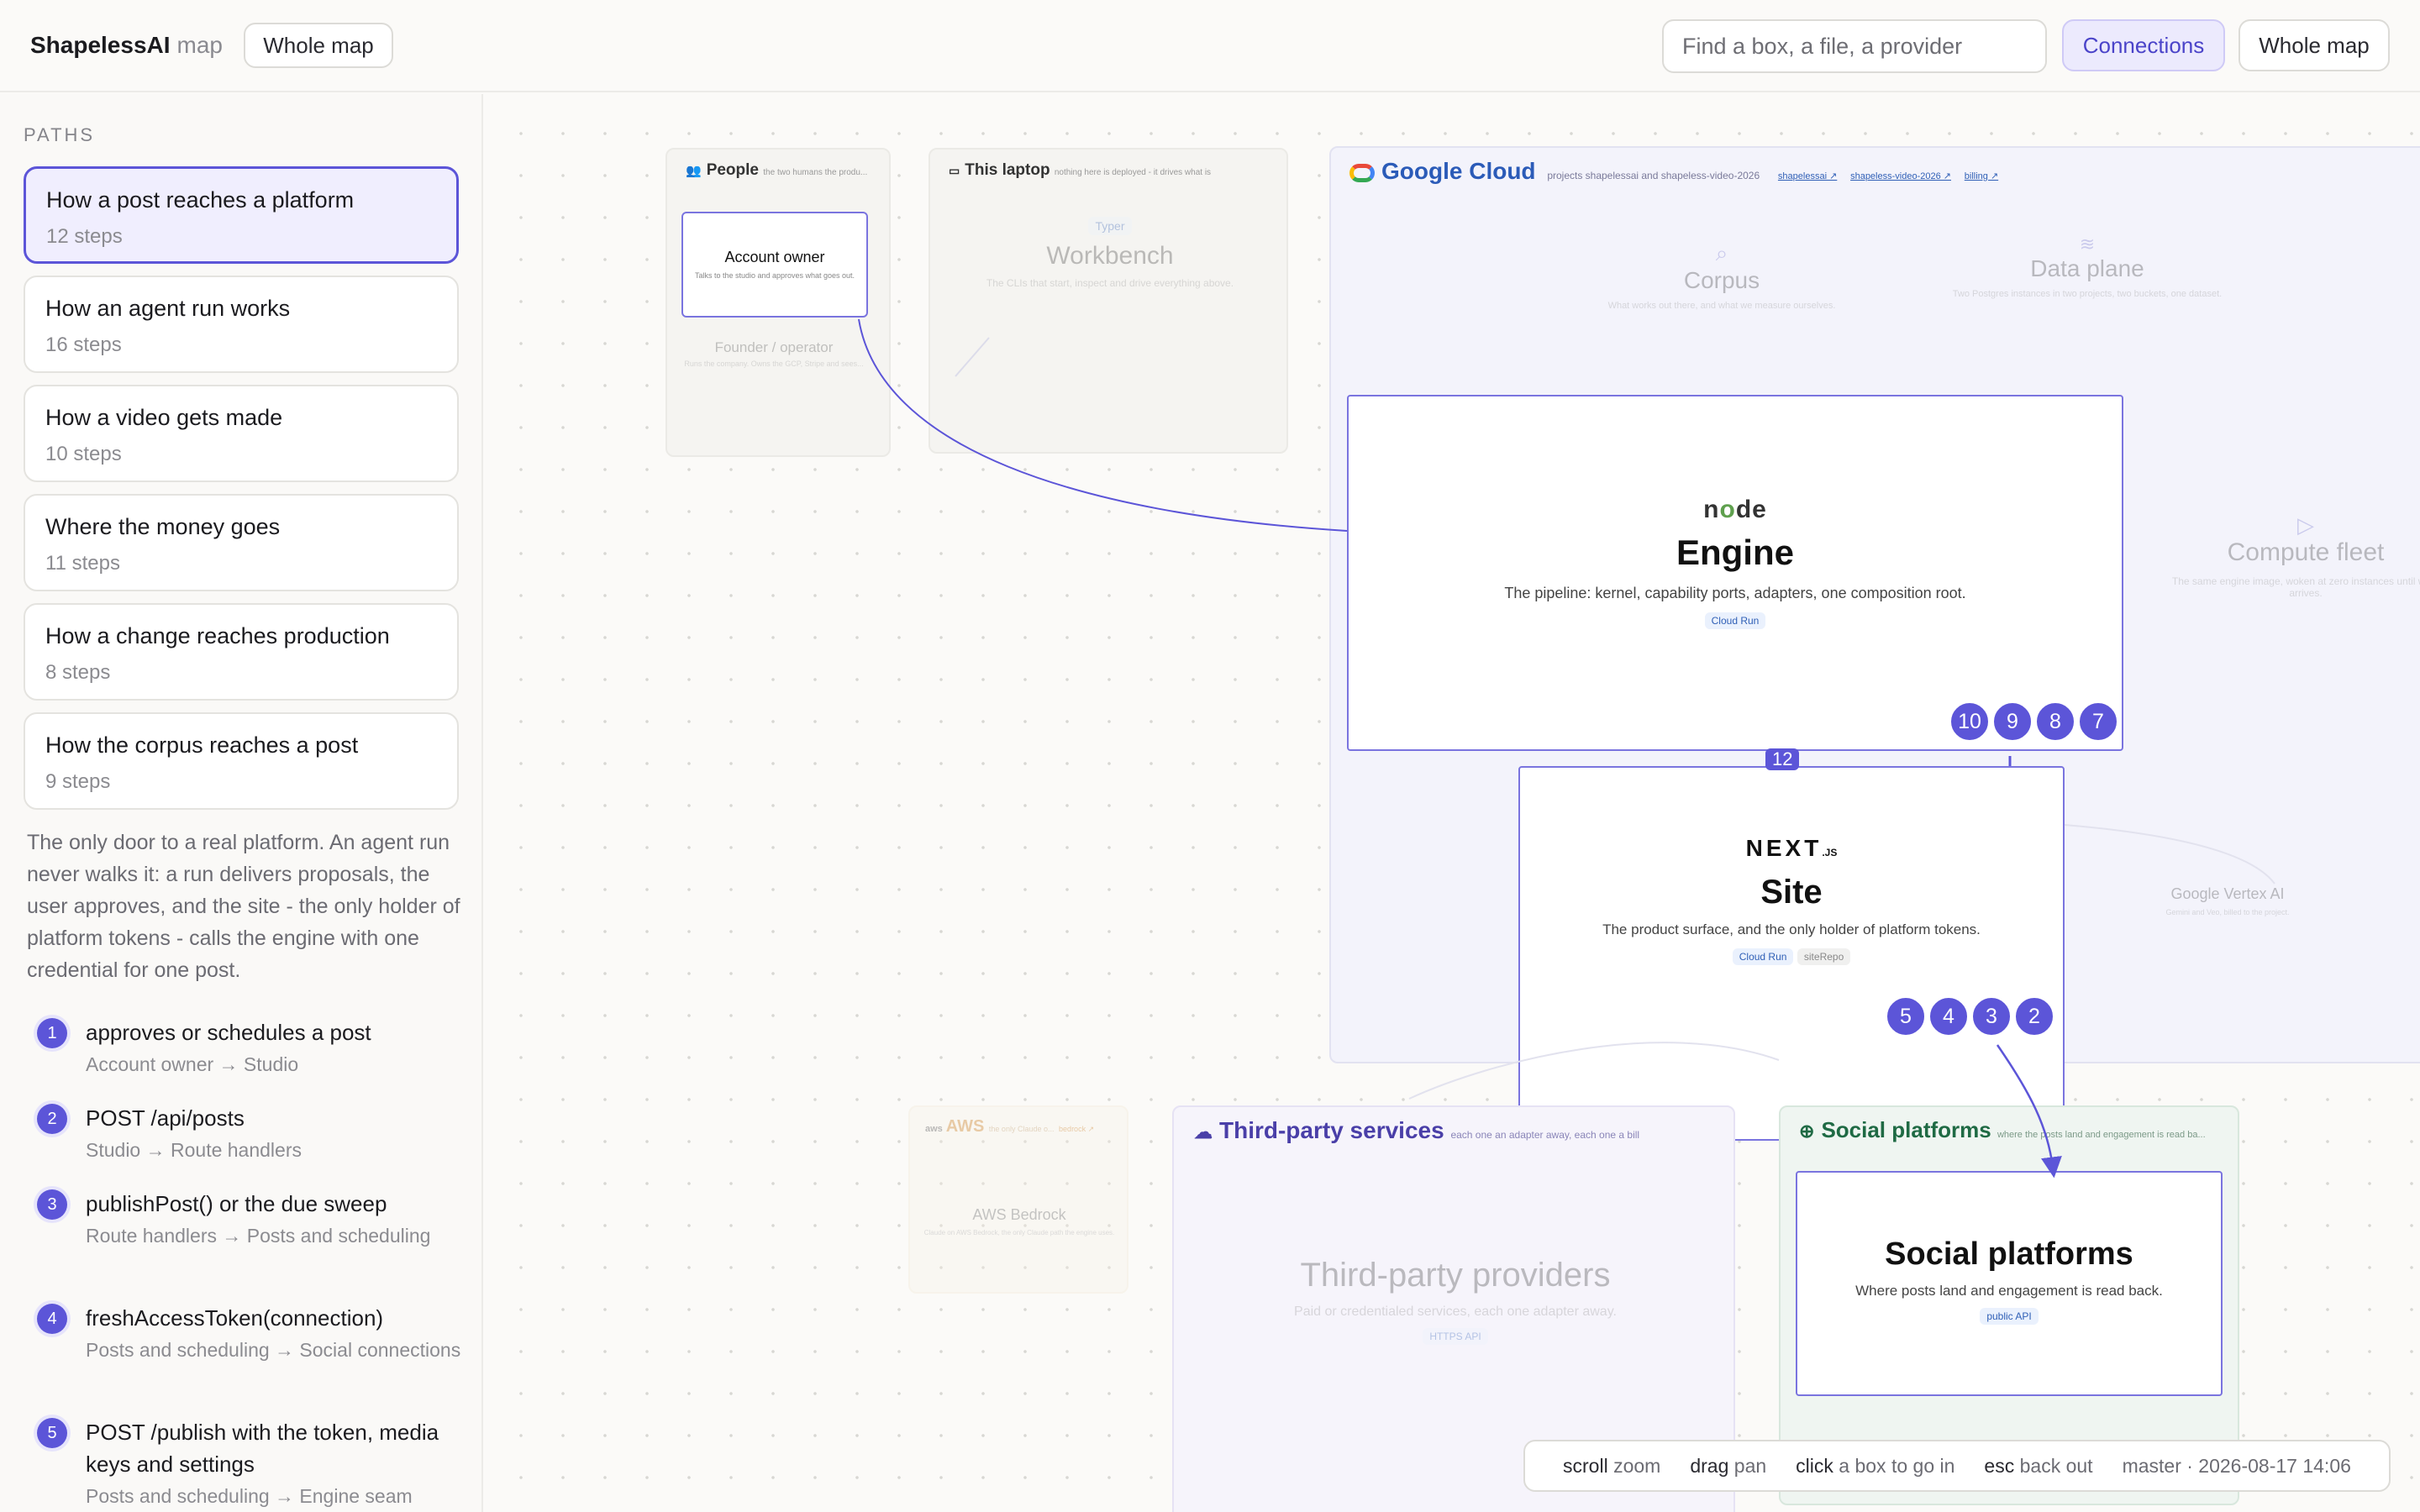  What do you see at coordinates (194, 1150) in the screenshot?
I see `step-route: Studio → Route handlers` at bounding box center [194, 1150].